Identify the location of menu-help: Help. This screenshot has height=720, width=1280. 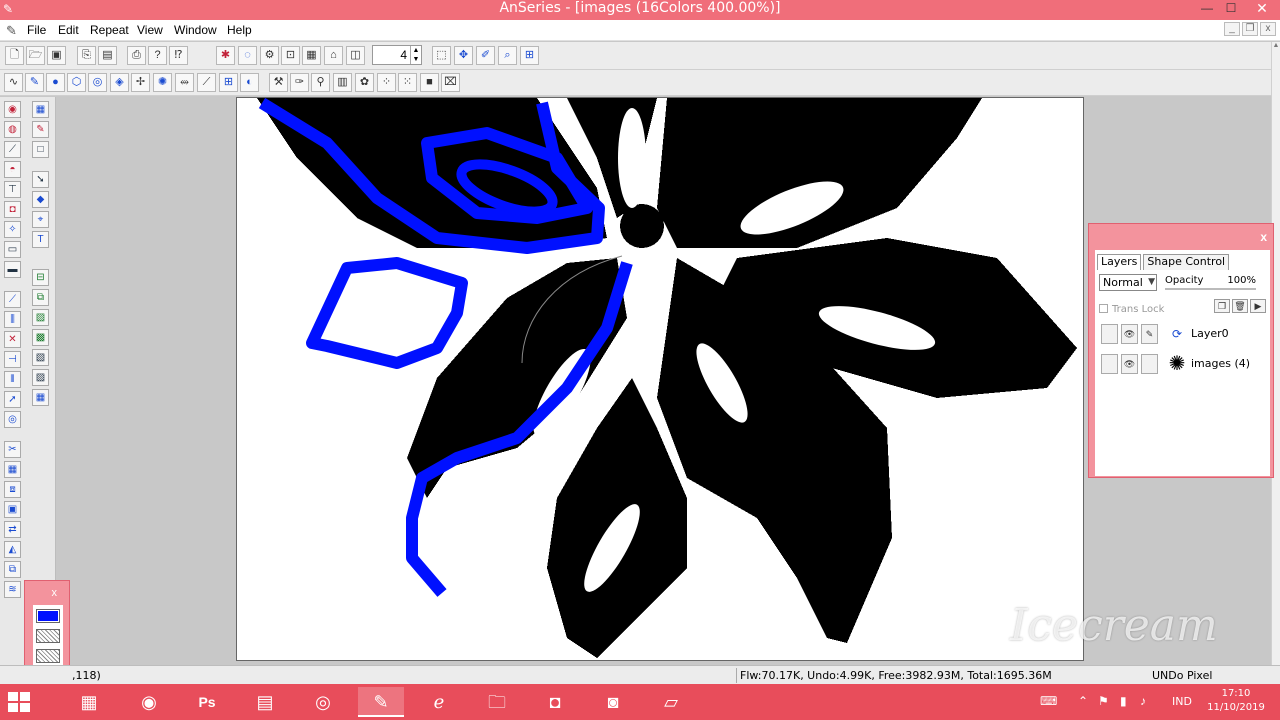
(239, 30).